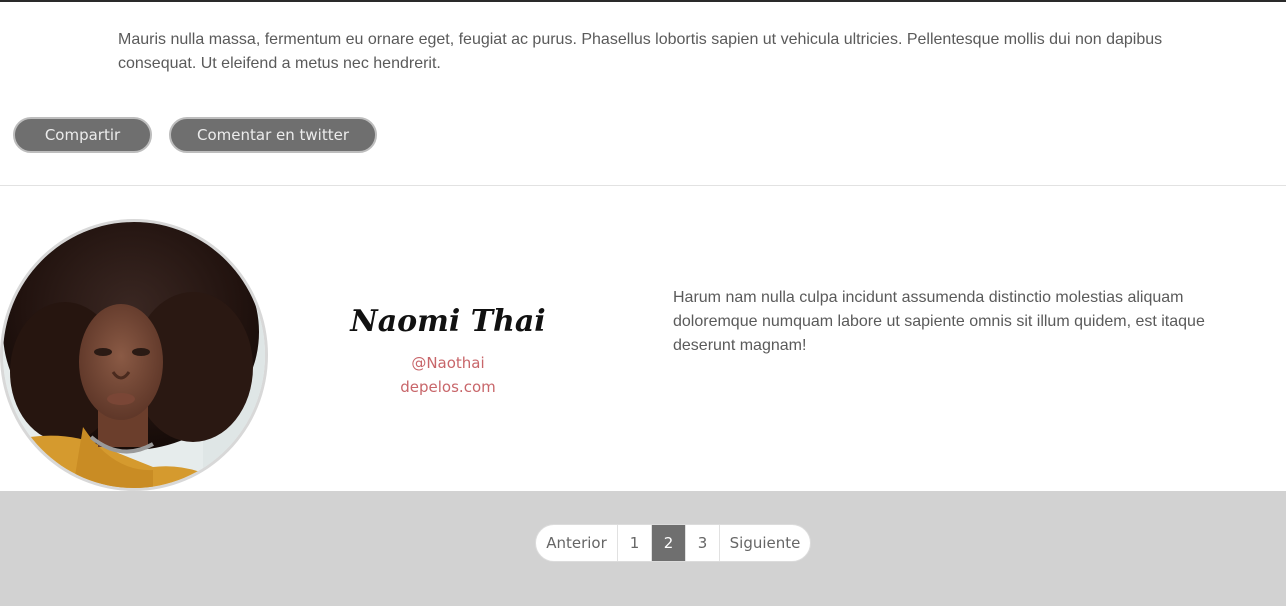 The width and height of the screenshot is (1286, 606). What do you see at coordinates (448, 363) in the screenshot?
I see `author-twitter-handle-link: @Naothai` at bounding box center [448, 363].